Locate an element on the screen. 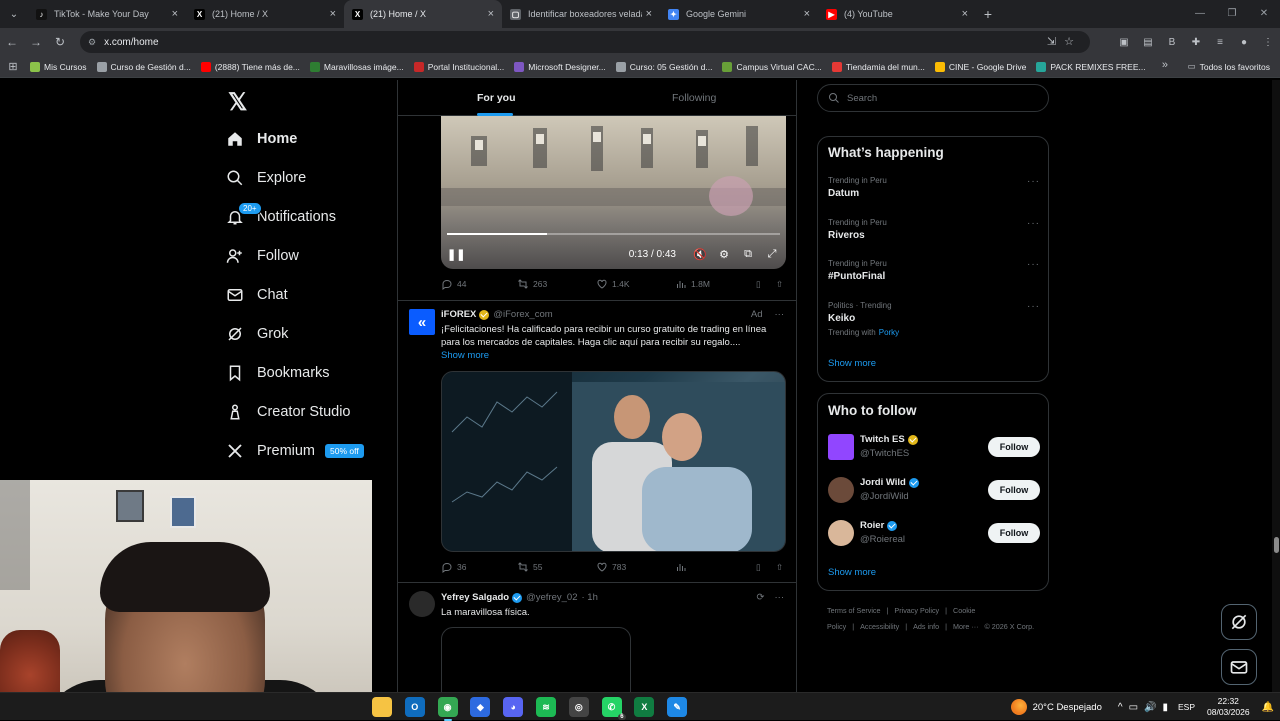 Image resolution: width=1280 pixels, height=721 pixels. outlook-icon: O is located at coordinates (414, 707).